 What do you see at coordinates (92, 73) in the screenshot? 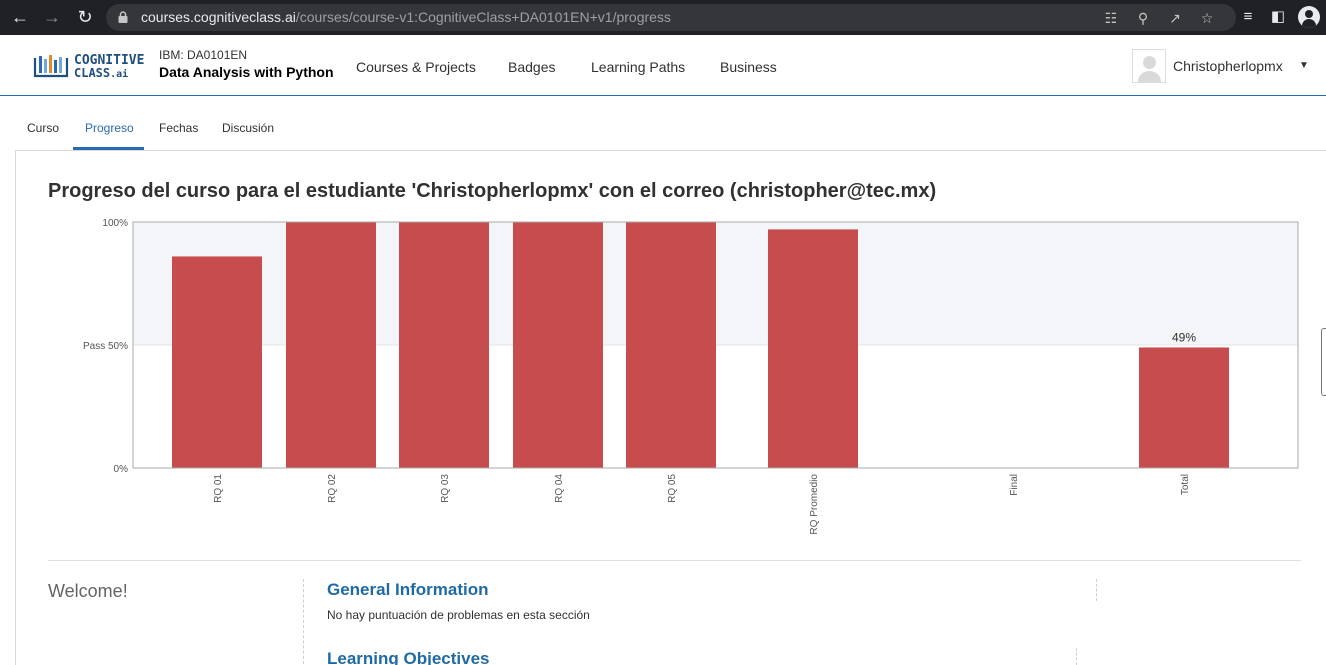
I see `logo-text-class: CLASS` at bounding box center [92, 73].